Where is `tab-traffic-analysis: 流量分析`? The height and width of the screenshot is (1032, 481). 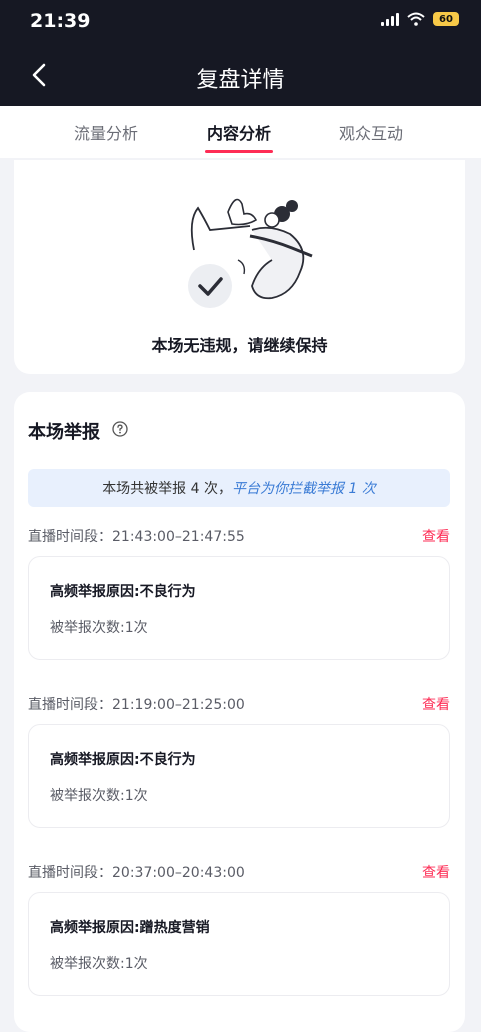 tab-traffic-analysis: 流量分析 is located at coordinates (106, 132).